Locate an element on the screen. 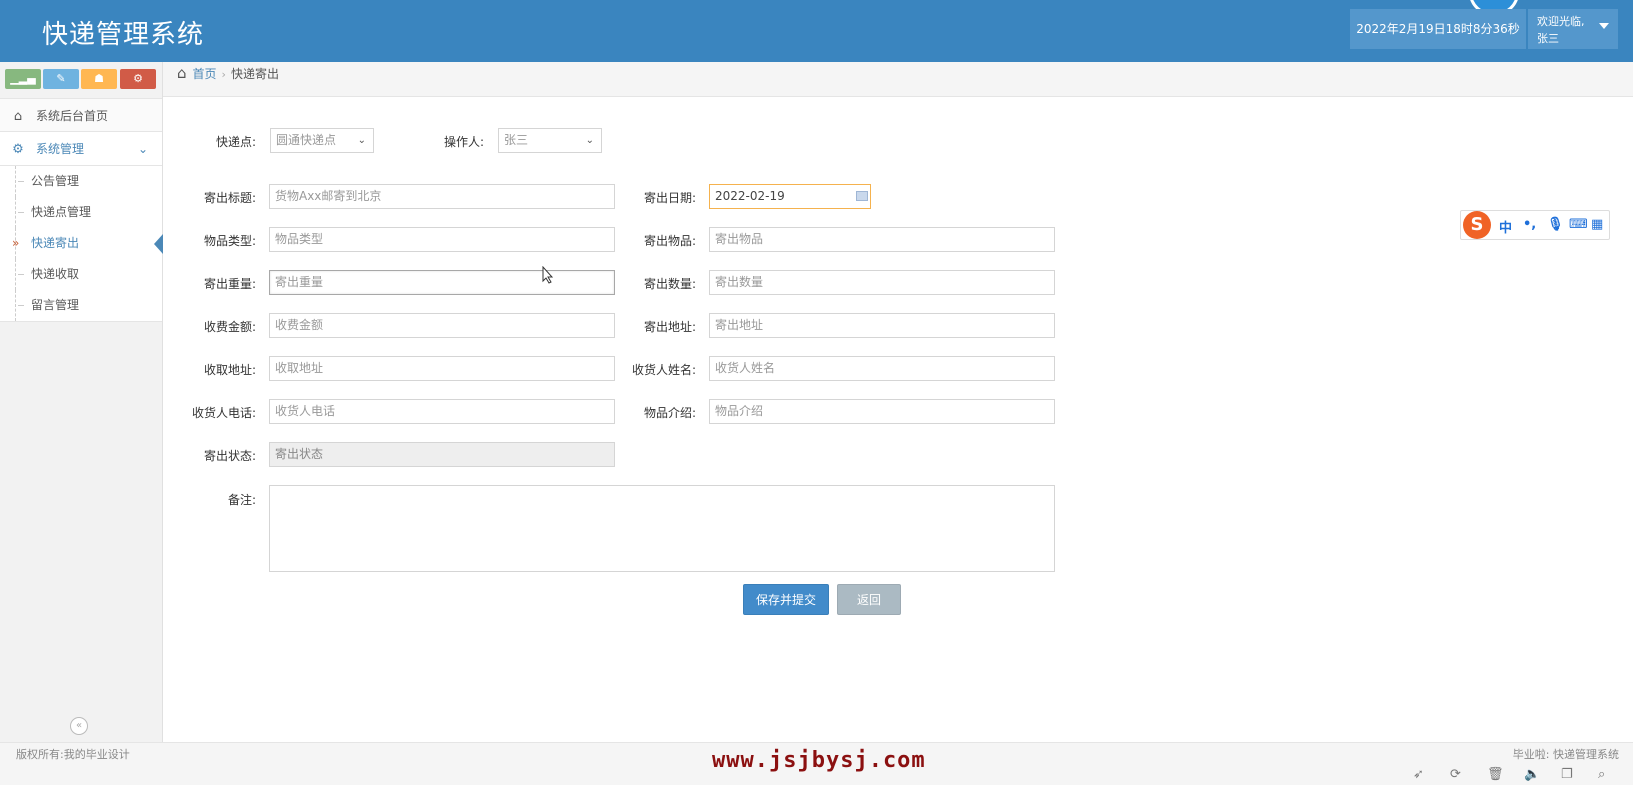 This screenshot has height=785, width=1633. double-chevron-left-icon: « is located at coordinates (79, 726).